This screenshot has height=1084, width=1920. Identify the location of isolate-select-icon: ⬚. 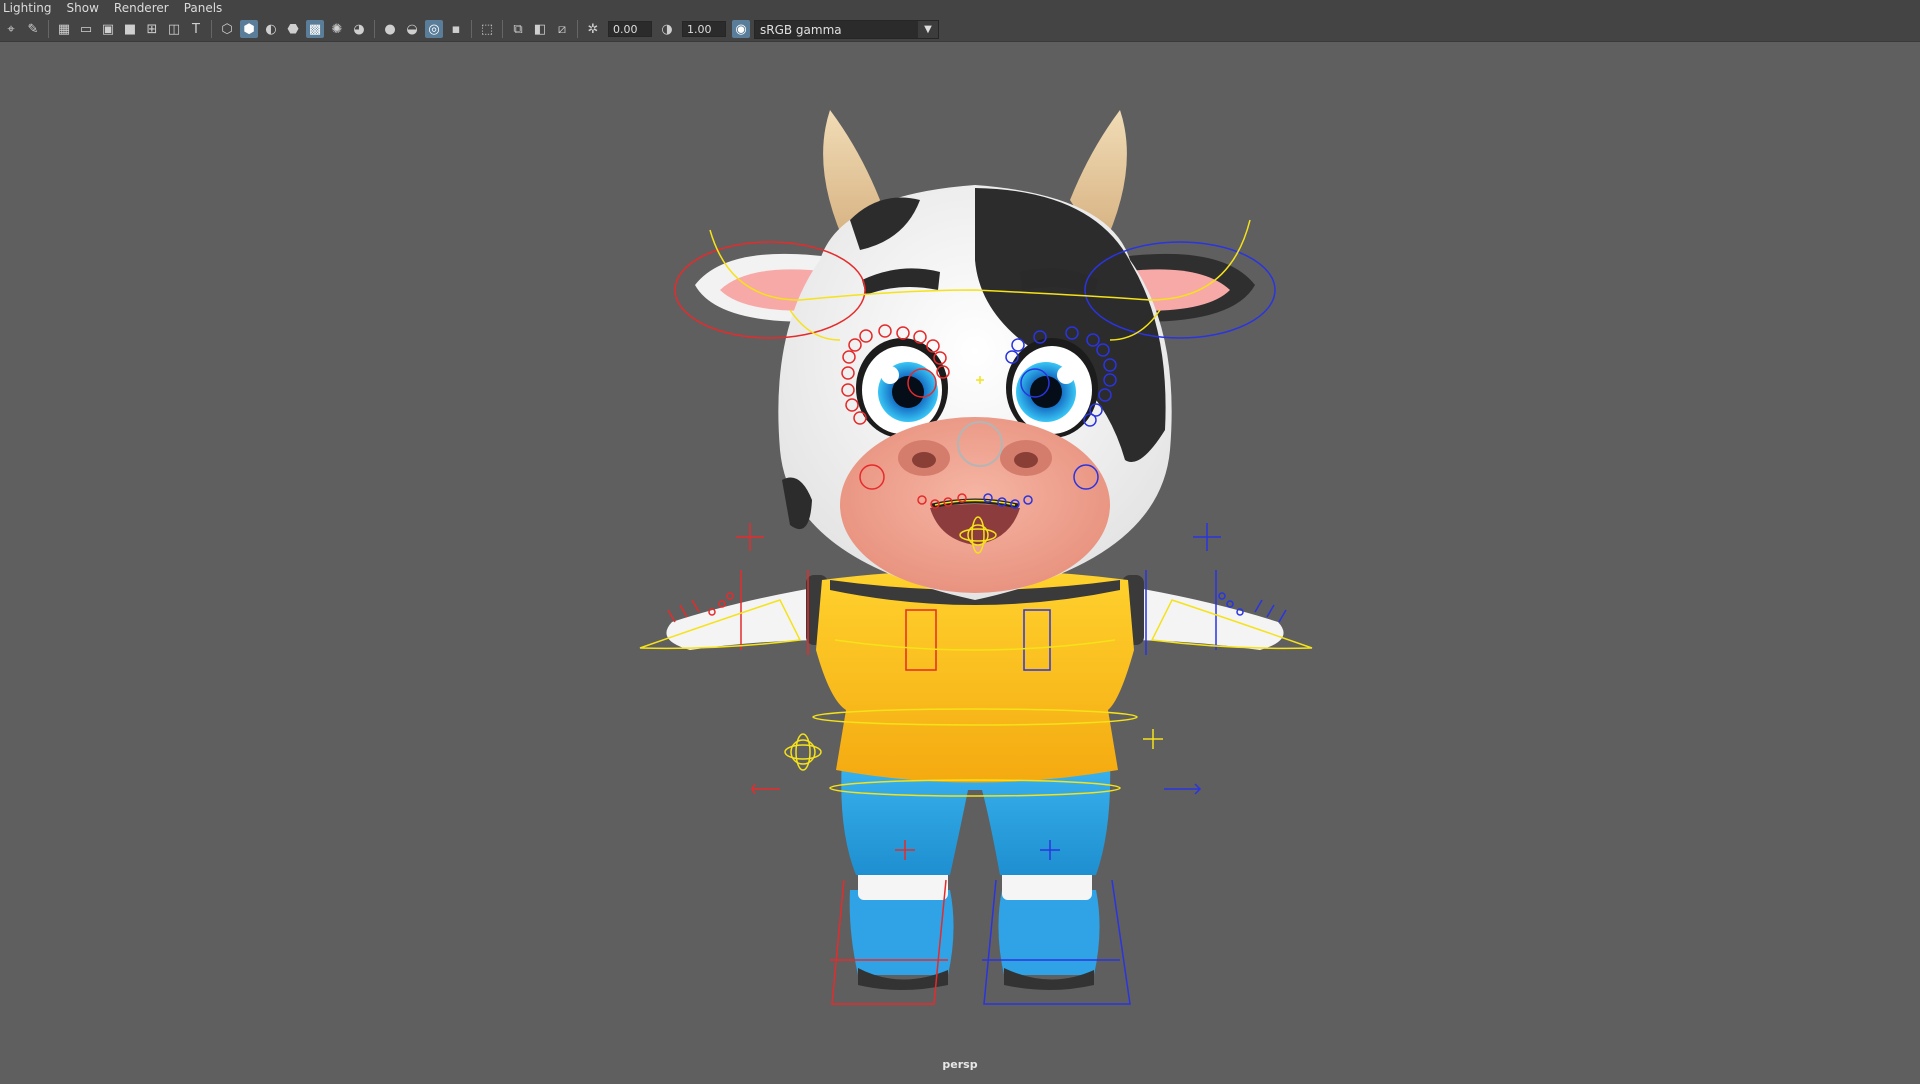
(487, 29).